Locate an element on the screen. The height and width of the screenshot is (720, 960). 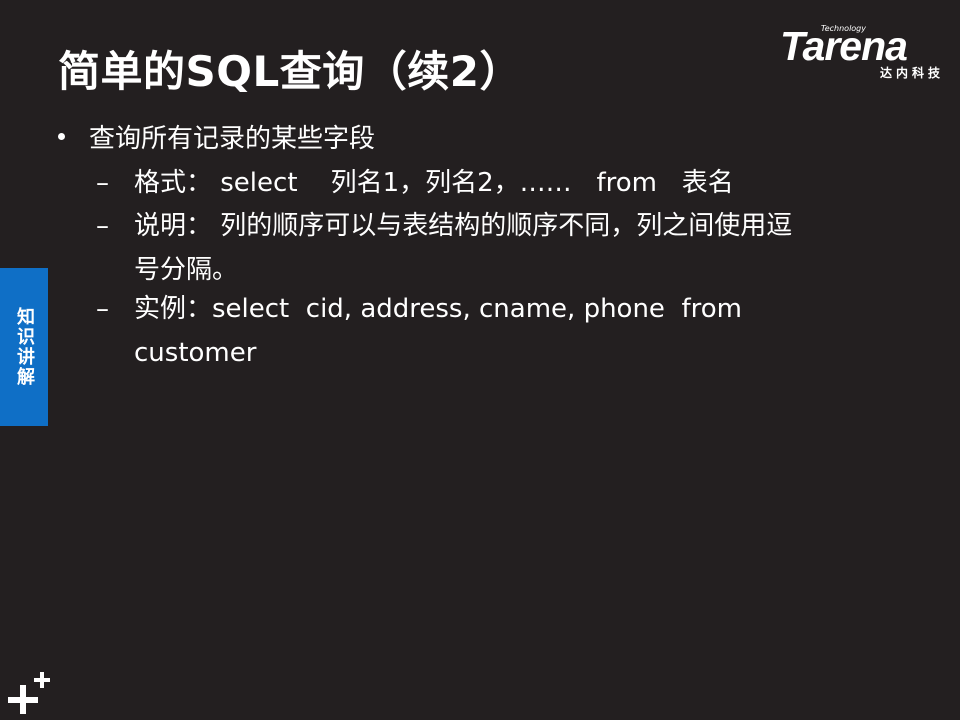
plus-decoration-icon is located at coordinates (29, 693).